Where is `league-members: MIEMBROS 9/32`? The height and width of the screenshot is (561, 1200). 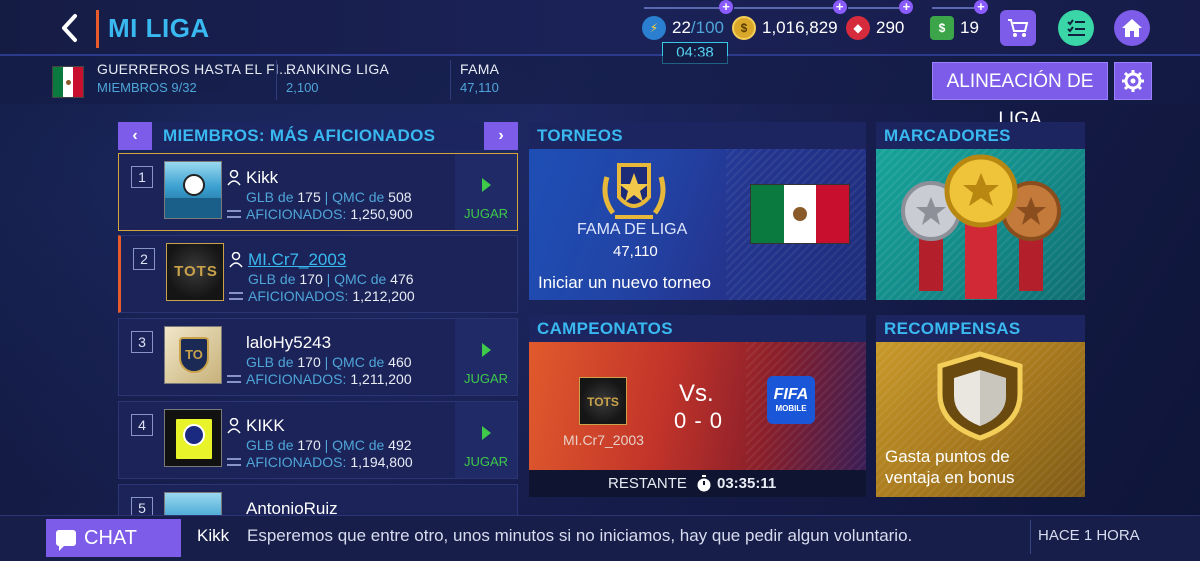
league-members: MIEMBROS 9/32 is located at coordinates (147, 87).